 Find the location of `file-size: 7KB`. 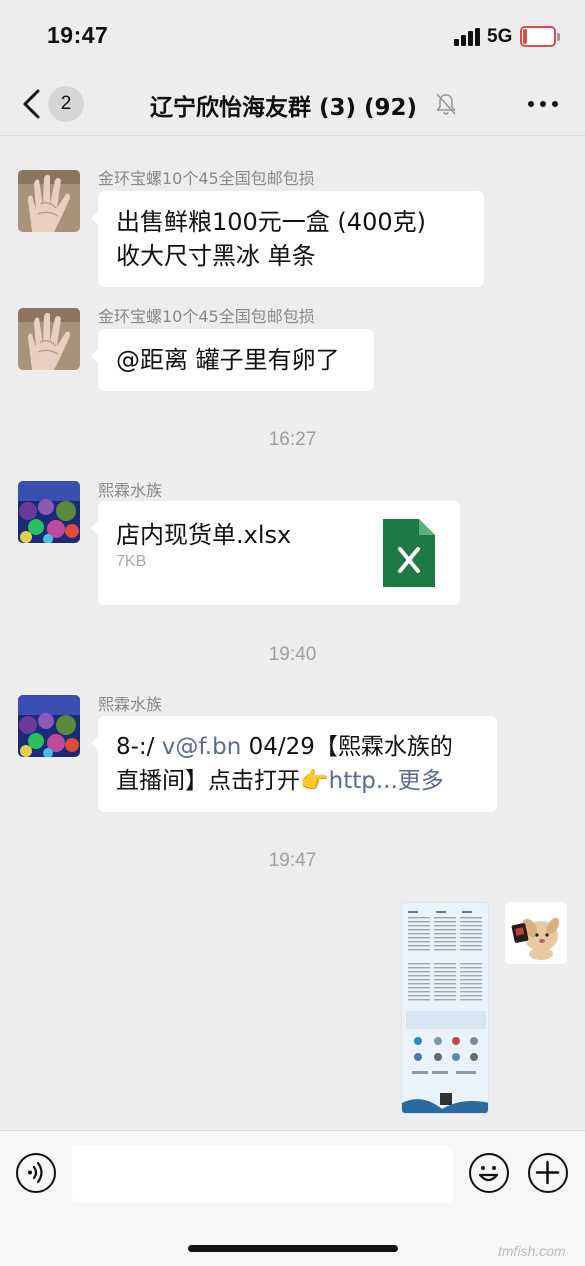

file-size: 7KB is located at coordinates (131, 561).